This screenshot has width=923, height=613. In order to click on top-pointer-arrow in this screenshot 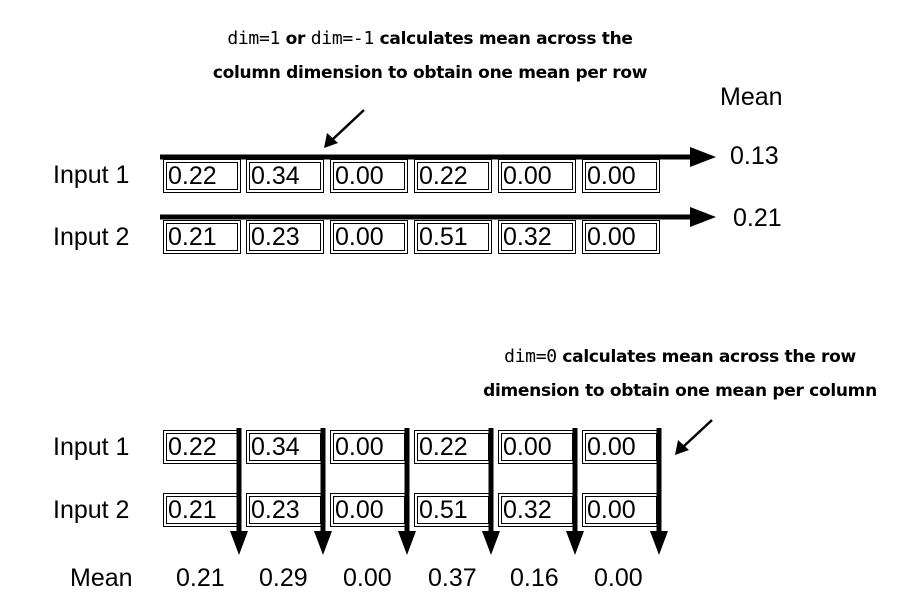, I will do `click(344, 128)`.